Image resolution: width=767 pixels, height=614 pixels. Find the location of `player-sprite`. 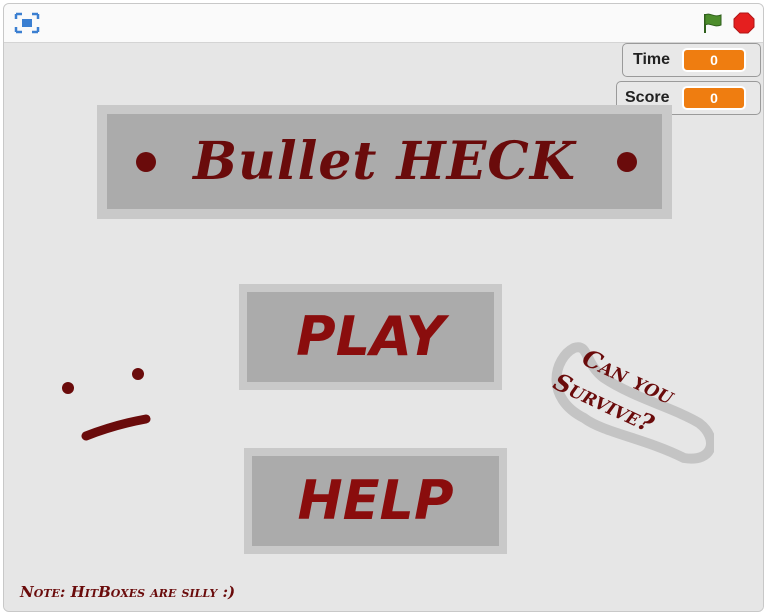

player-sprite is located at coordinates (104, 403).